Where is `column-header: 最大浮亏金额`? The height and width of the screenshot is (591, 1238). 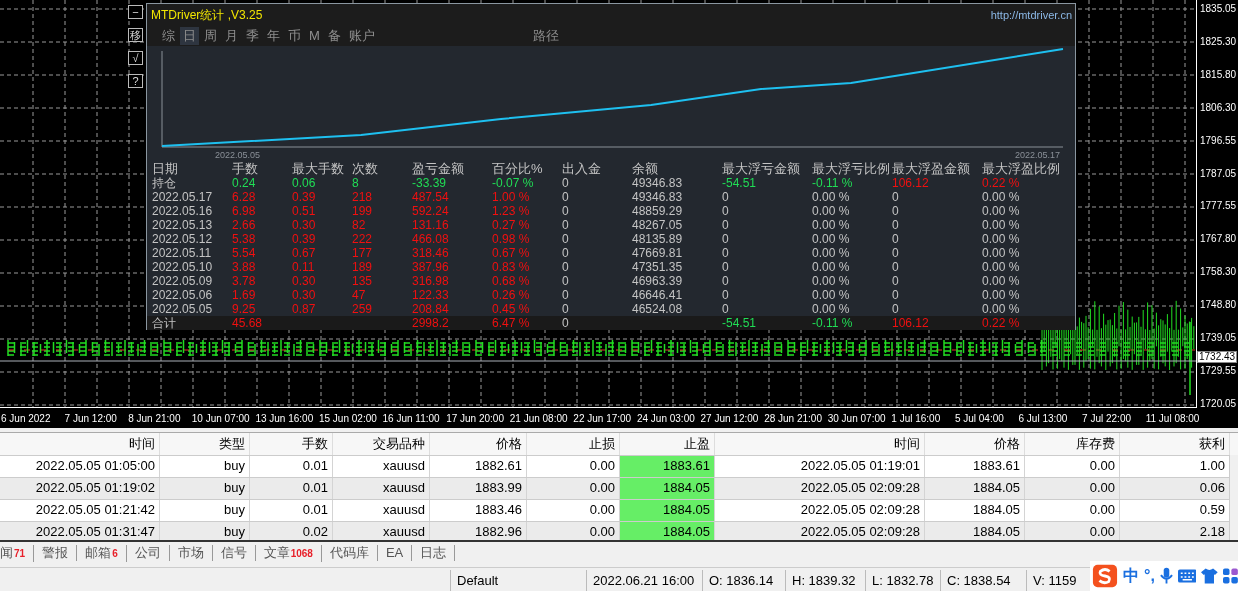
column-header: 最大浮亏金额 is located at coordinates (761, 169).